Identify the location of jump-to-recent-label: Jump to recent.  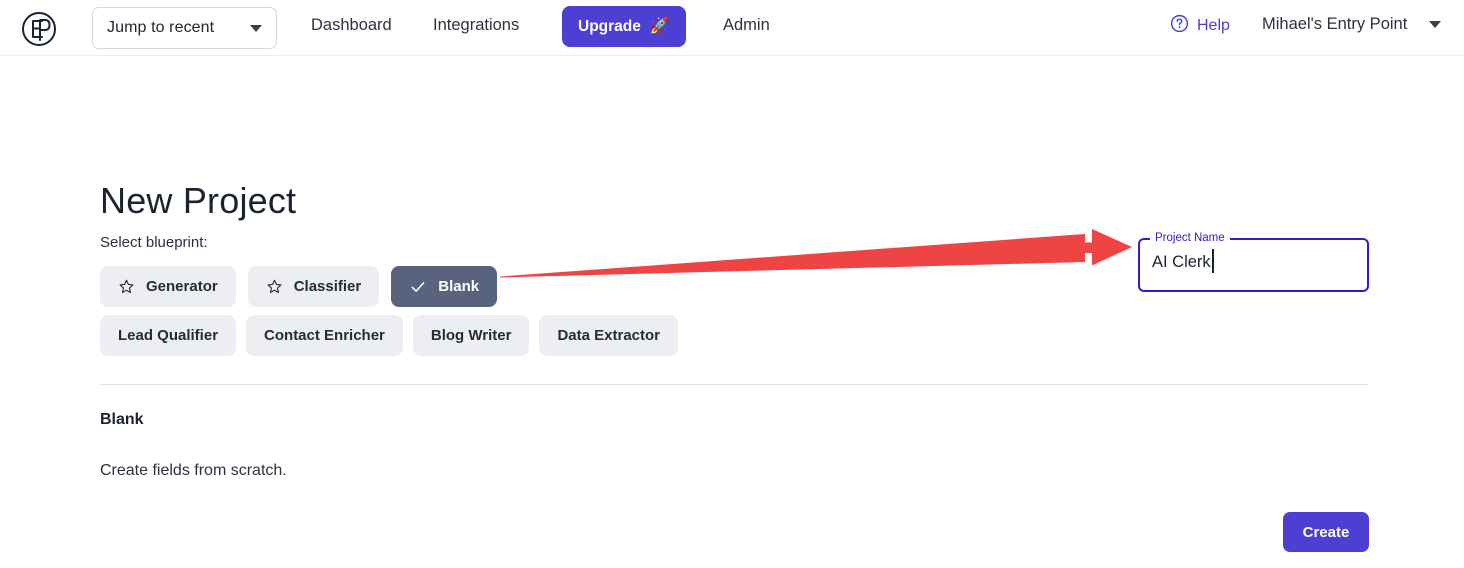
(161, 27).